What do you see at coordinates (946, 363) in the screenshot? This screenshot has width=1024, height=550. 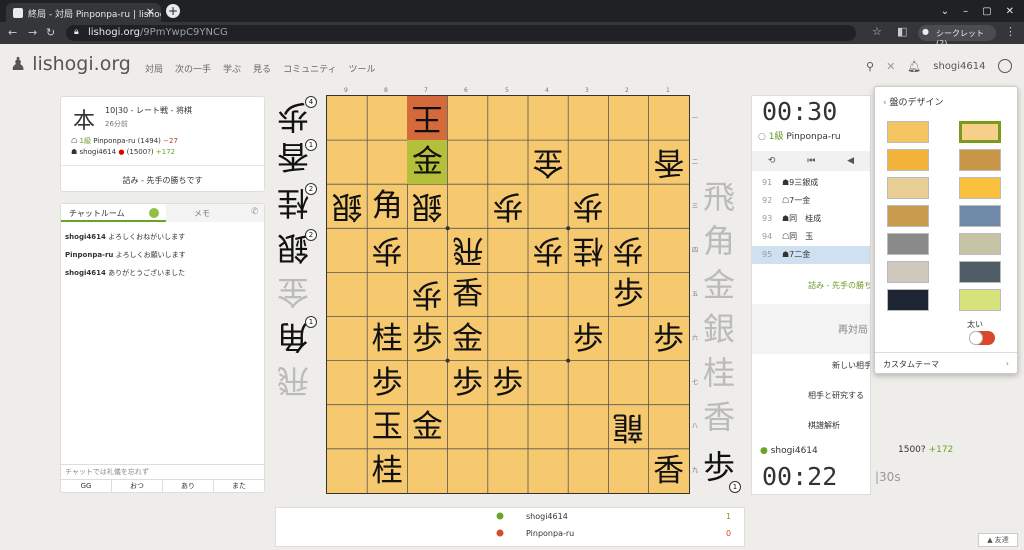 I see `custom-theme-link: カスタムテーマ ›` at bounding box center [946, 363].